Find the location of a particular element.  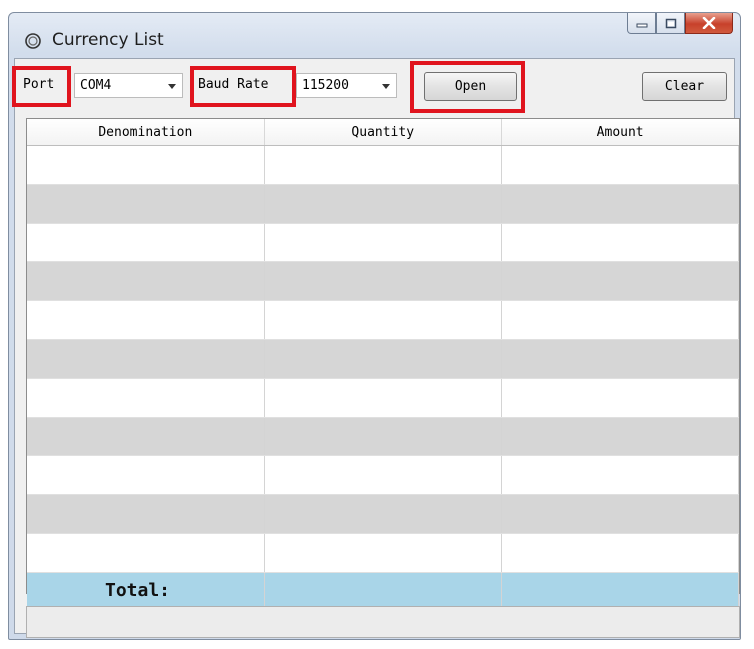

close-button is located at coordinates (709, 23).